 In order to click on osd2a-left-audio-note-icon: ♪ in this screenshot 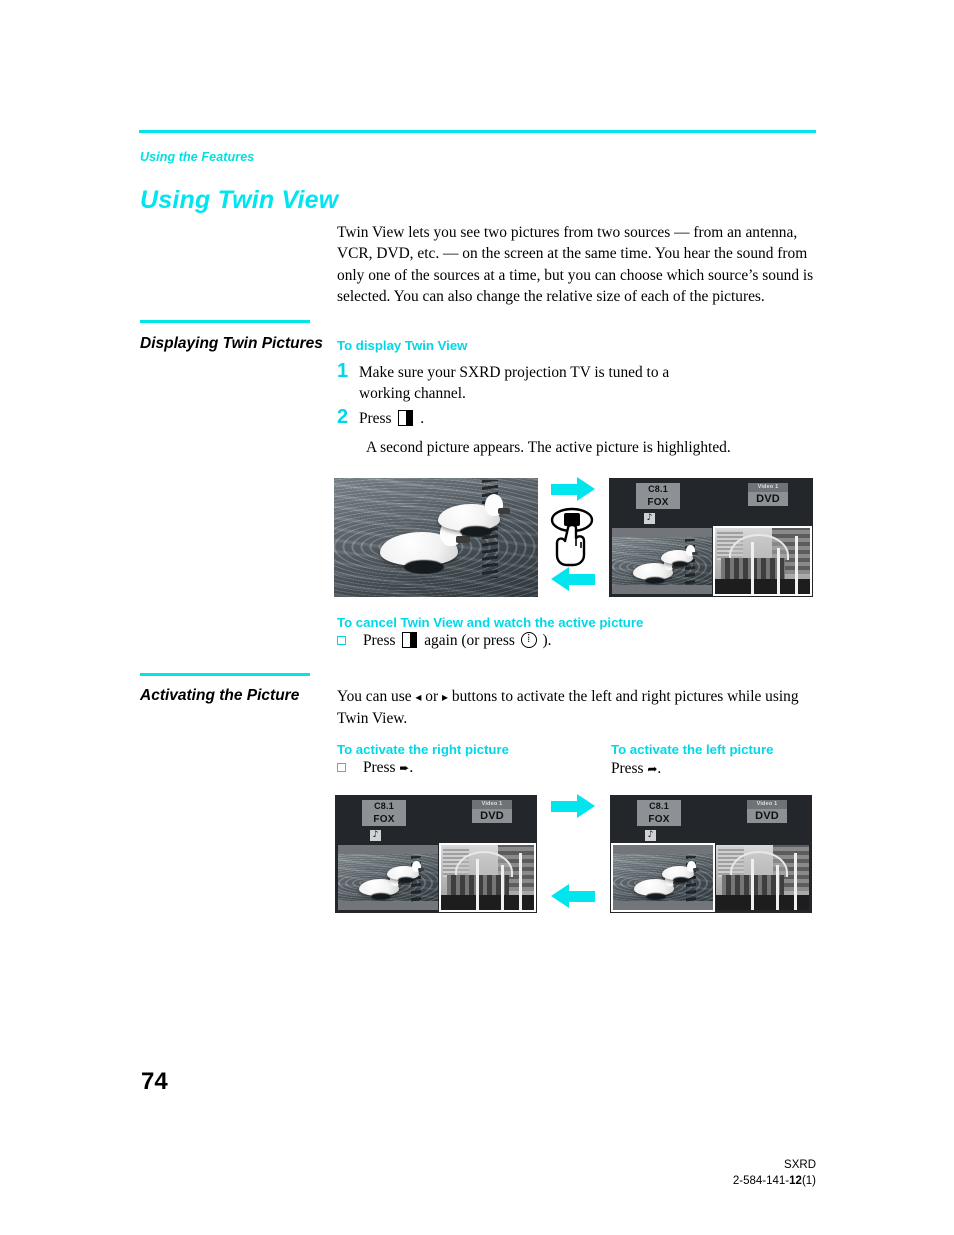, I will do `click(375, 835)`.